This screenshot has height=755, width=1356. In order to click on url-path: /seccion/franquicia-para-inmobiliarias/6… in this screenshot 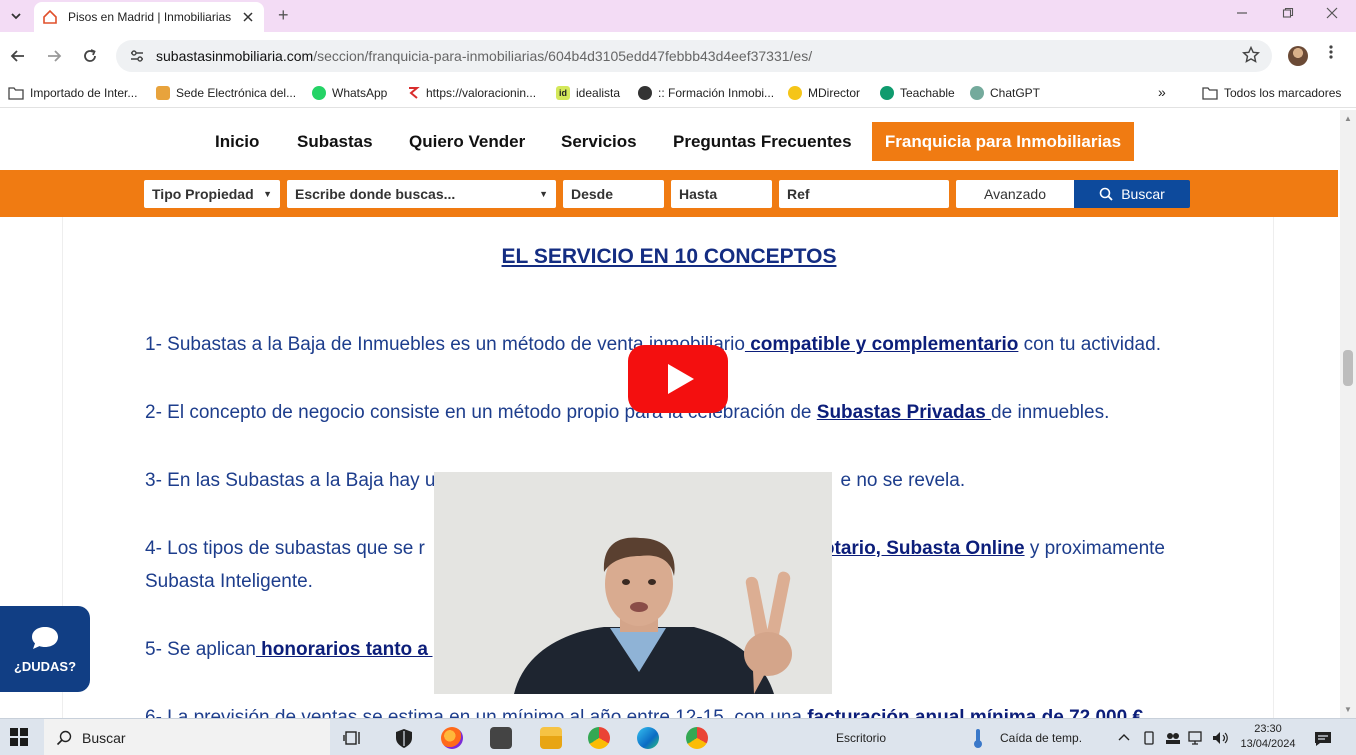, I will do `click(563, 56)`.